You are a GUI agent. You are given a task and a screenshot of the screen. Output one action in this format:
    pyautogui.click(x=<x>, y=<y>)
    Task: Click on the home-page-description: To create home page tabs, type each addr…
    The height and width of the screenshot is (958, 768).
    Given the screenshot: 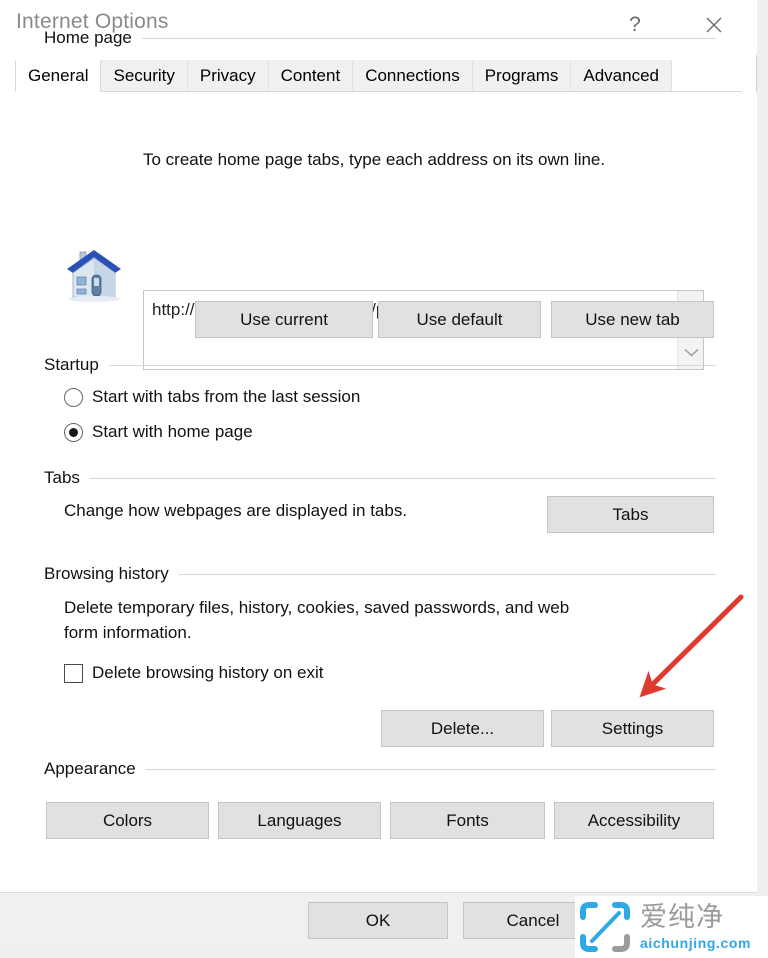 What is the action you would take?
    pyautogui.click(x=374, y=159)
    